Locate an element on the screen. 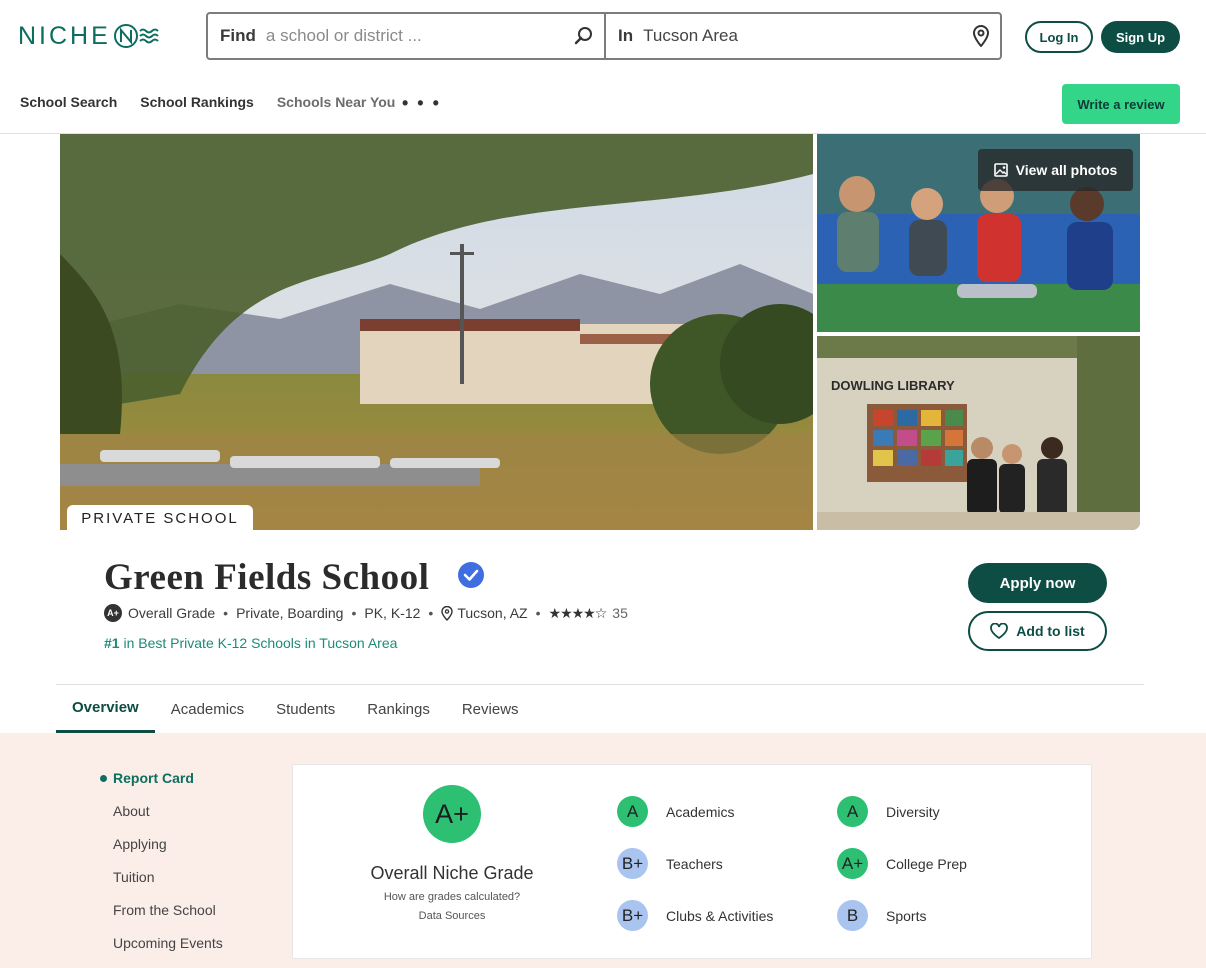 This screenshot has width=1206, height=968. view-all-photos-label: View all photos is located at coordinates (1066, 170).